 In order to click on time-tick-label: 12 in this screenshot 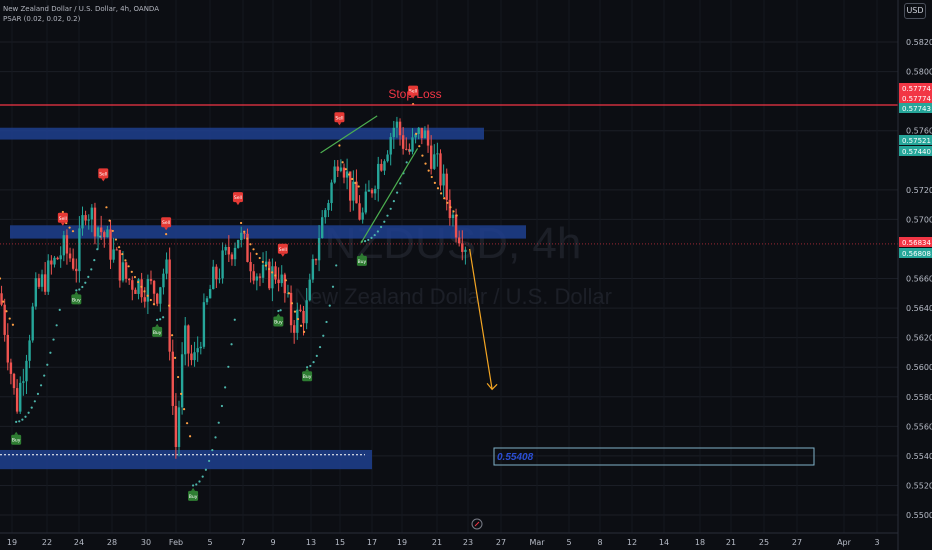, I will do `click(632, 542)`.